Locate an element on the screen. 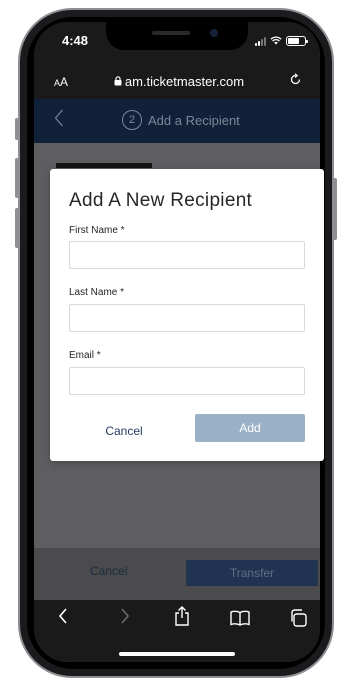  back-chevron-icon is located at coordinates (59, 121).